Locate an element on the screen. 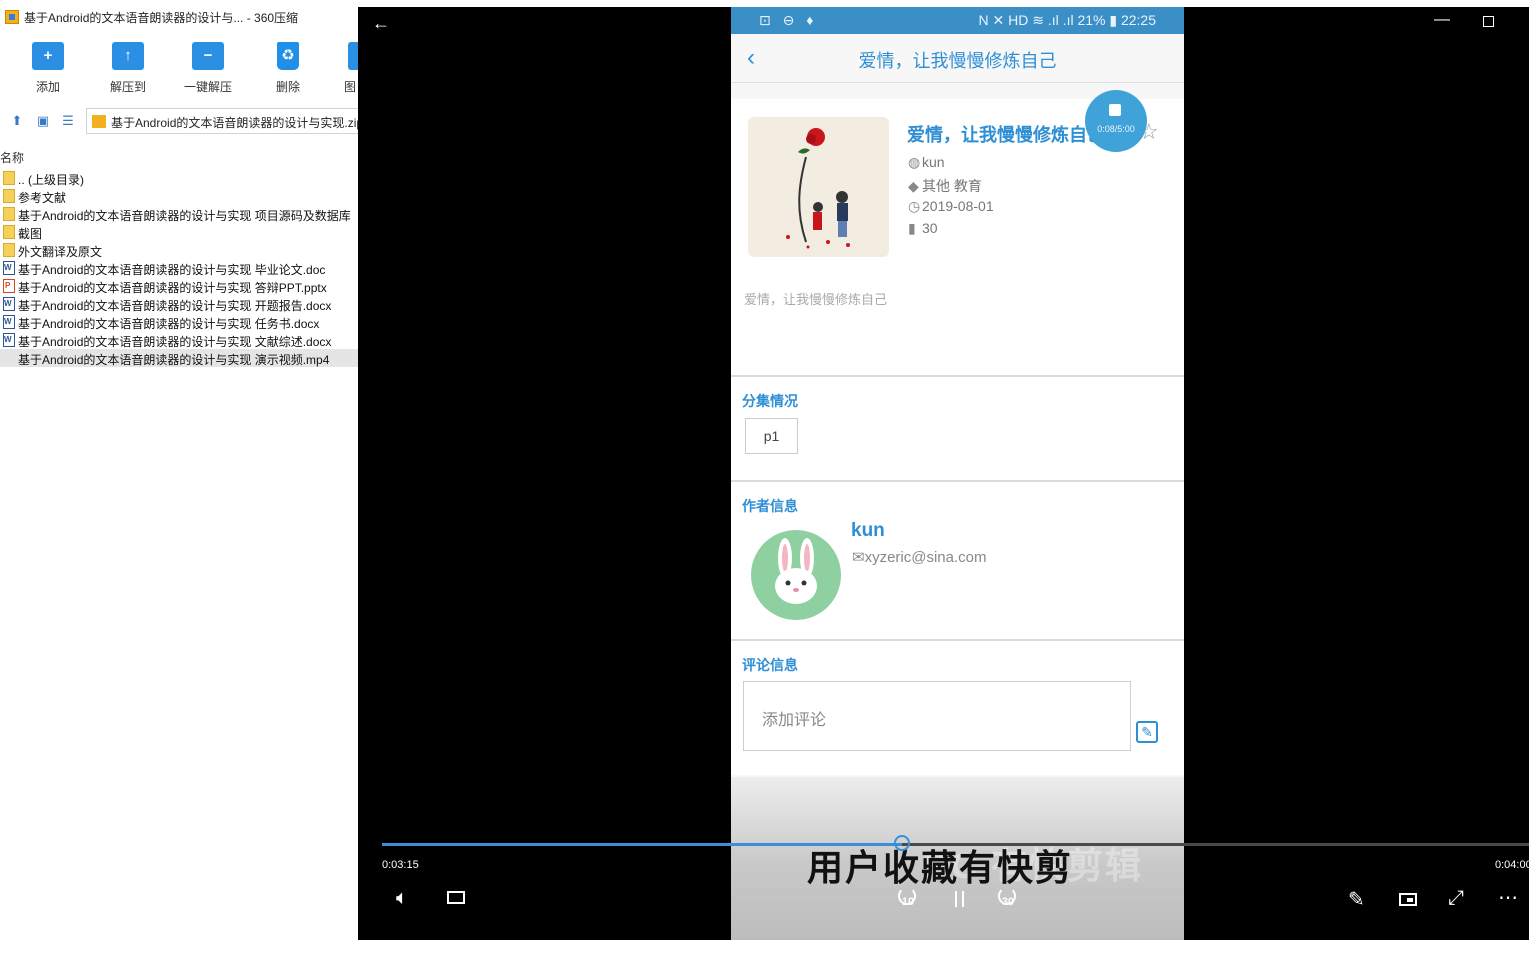 The image size is (1529, 953). more-options-icon: ⋯ is located at coordinates (1508, 897).